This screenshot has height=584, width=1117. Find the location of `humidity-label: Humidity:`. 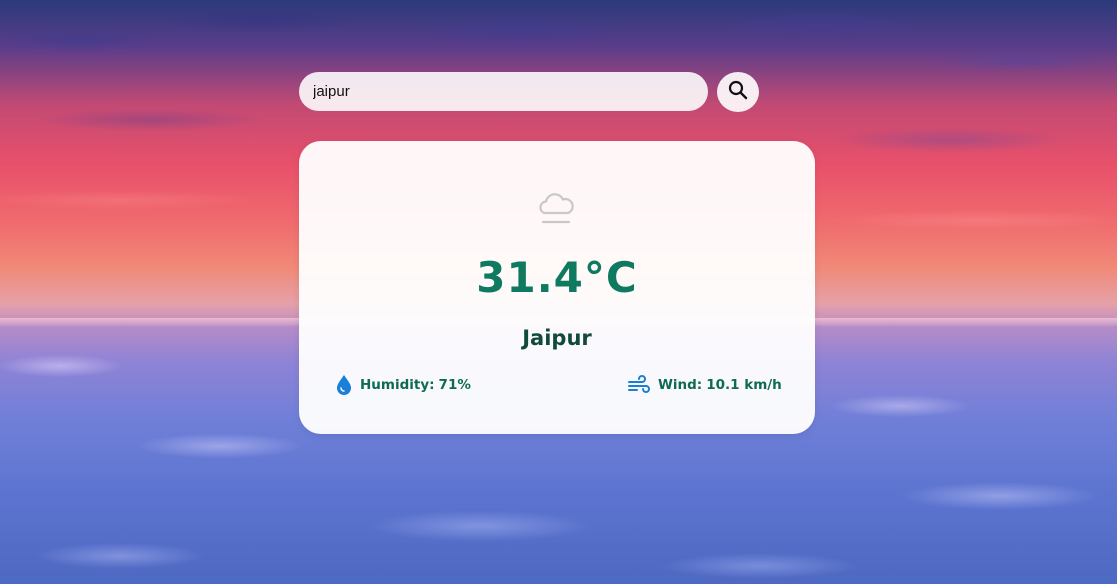

humidity-label: Humidity: is located at coordinates (397, 385).